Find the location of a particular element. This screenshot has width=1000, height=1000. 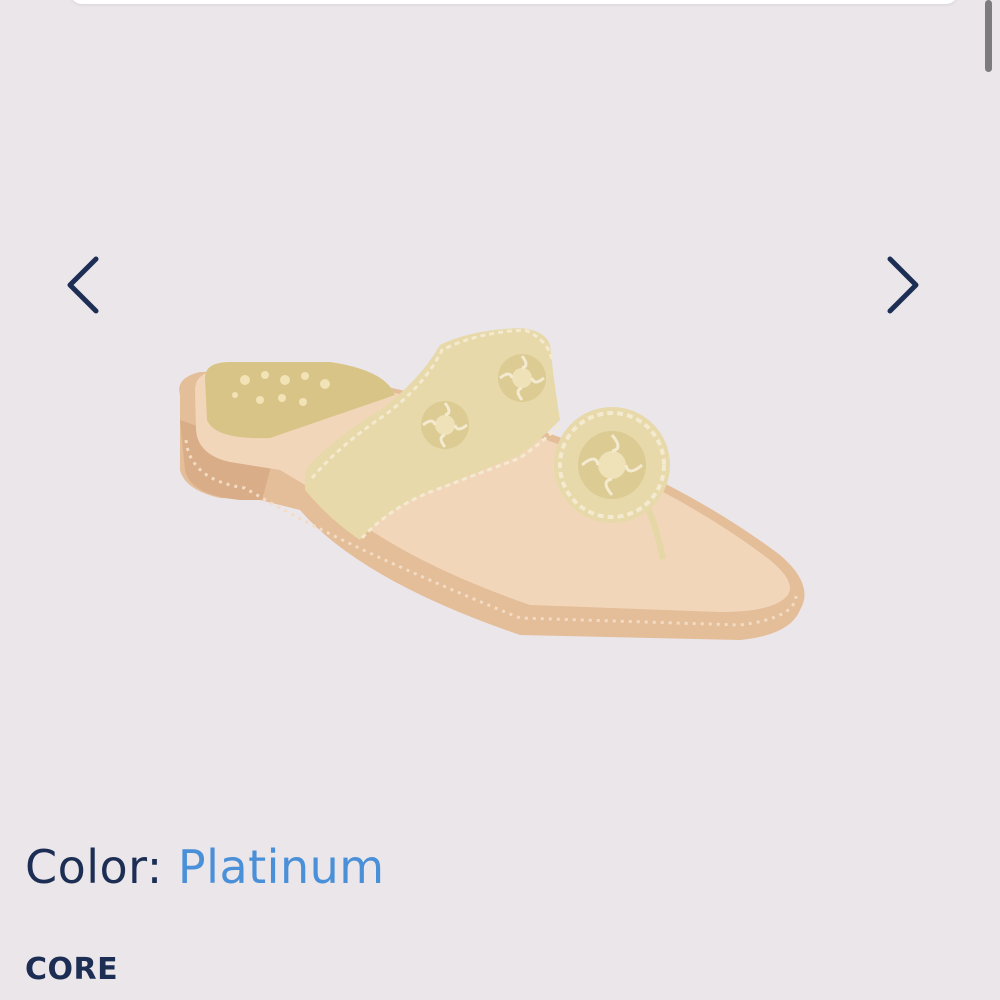

chevron-right-icon is located at coordinates (903, 285).